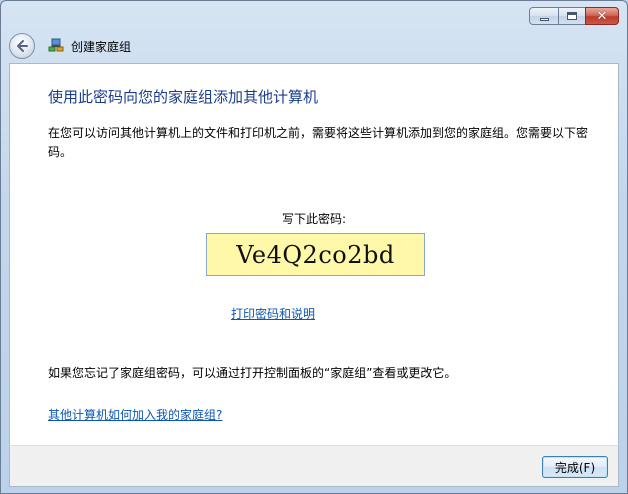  What do you see at coordinates (252, 373) in the screenshot?
I see `forgot-password-text: 如果您忘记了家庭组密码，可以通过打开控制面板的“家庭组”查看或更改它。` at bounding box center [252, 373].